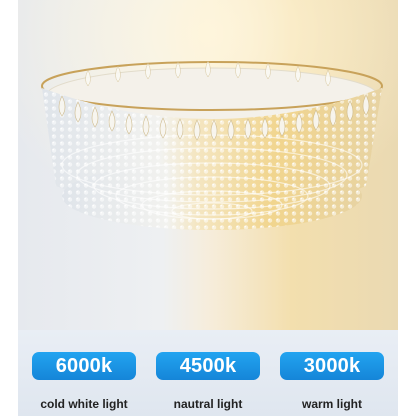 The width and height of the screenshot is (416, 416). Describe the element at coordinates (84, 404) in the screenshot. I see `temp-label-cold: cold white light` at that location.